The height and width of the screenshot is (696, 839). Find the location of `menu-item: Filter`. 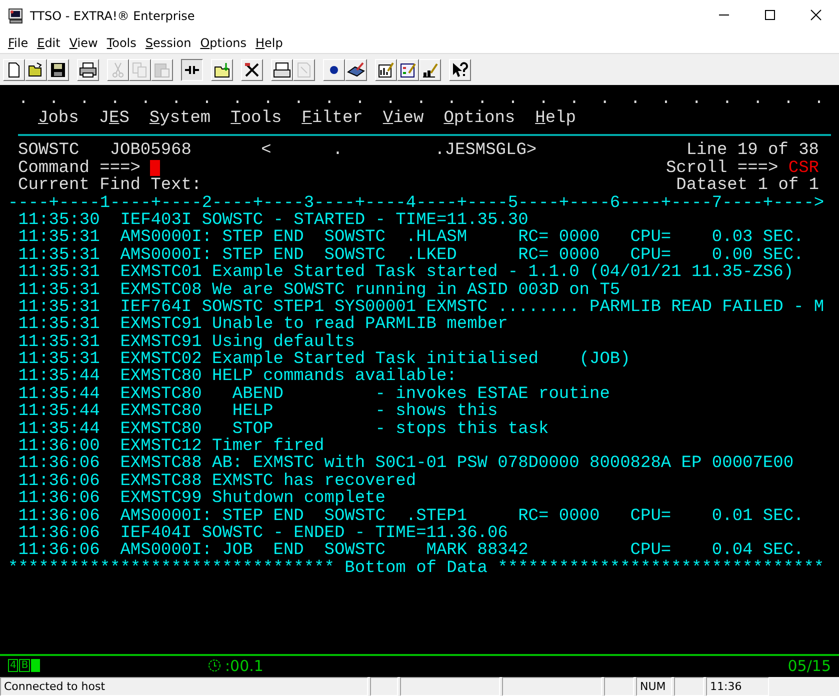

menu-item: Filter is located at coordinates (332, 119).